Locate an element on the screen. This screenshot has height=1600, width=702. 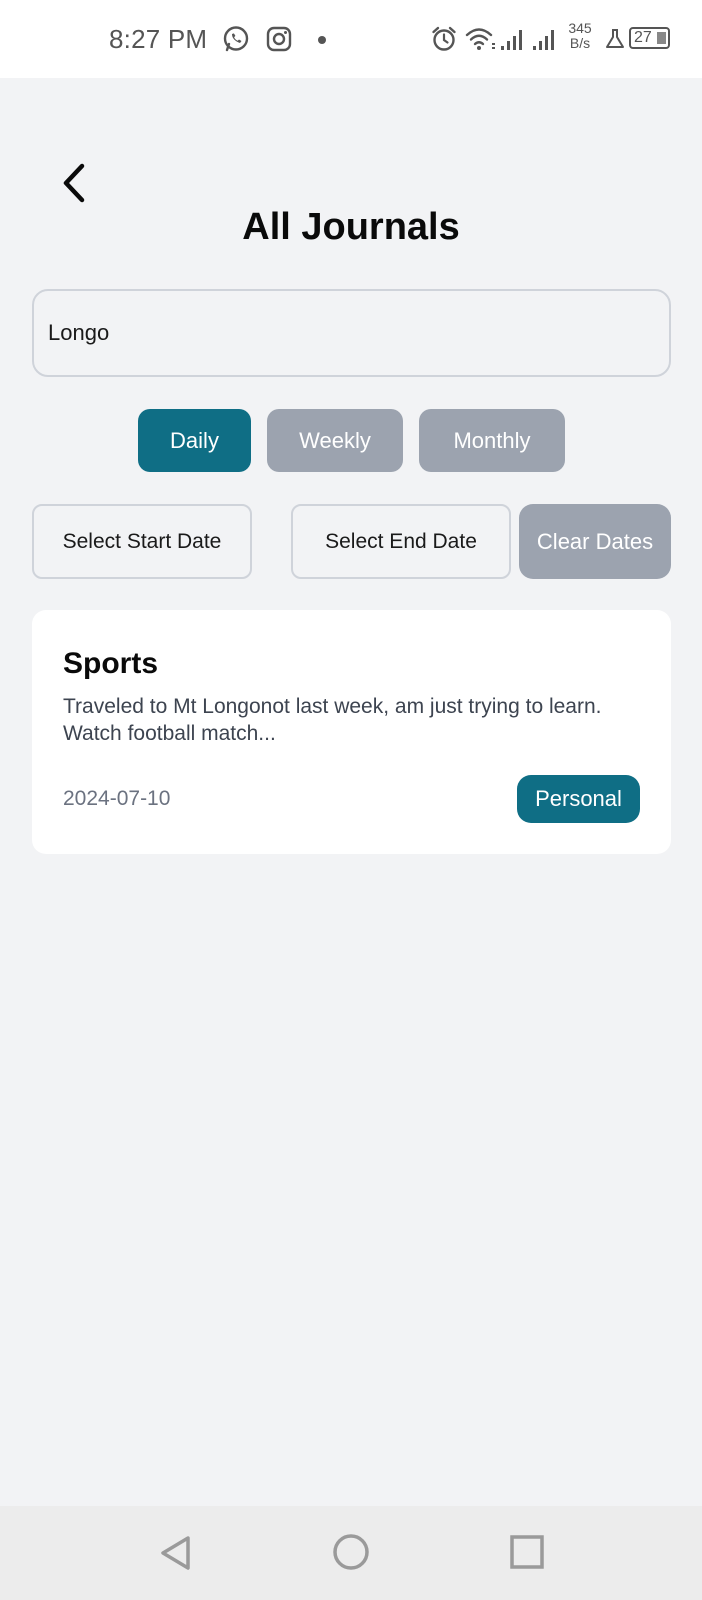
tab-weekly: Weekly is located at coordinates (335, 440).